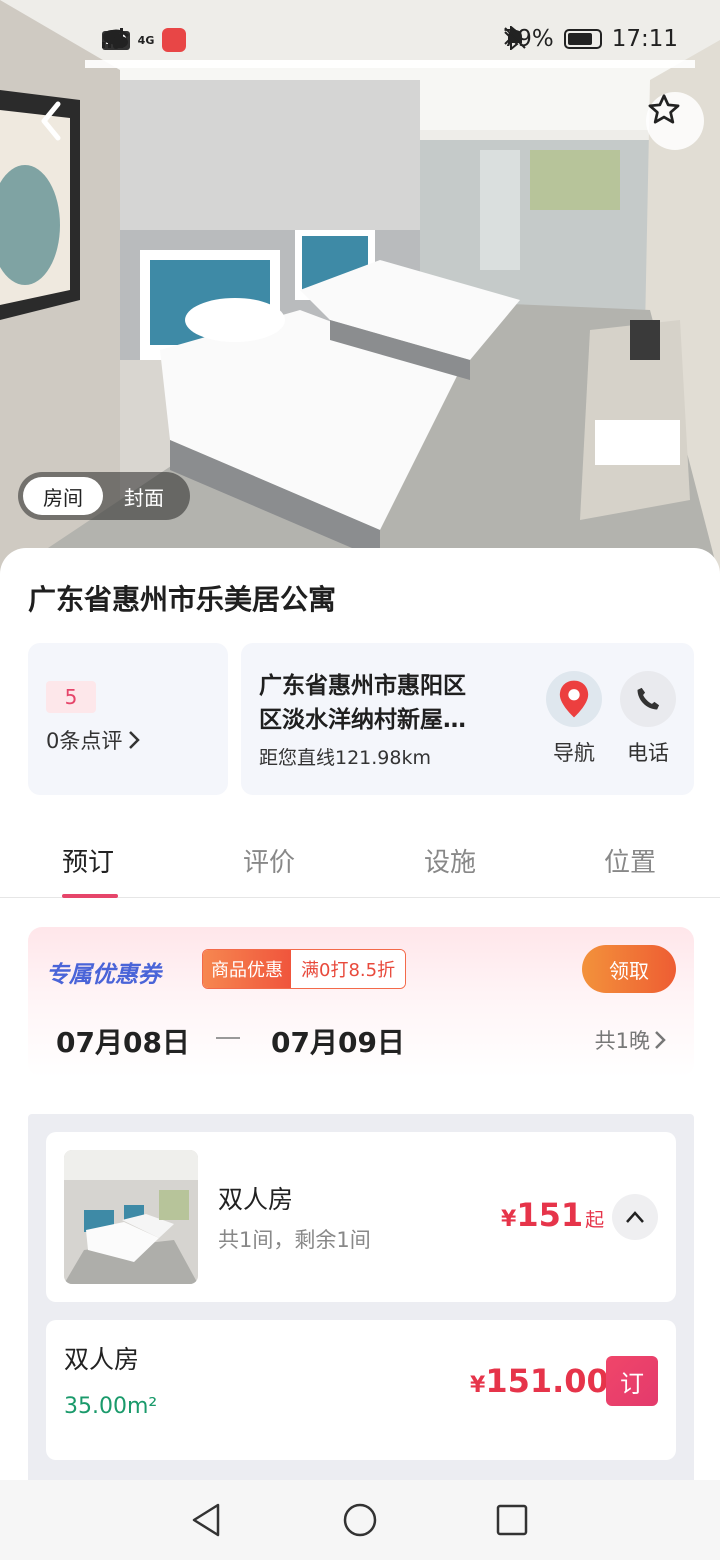  I want to click on section-tabs: 预订 评价 设施 位置, so click(360, 857).